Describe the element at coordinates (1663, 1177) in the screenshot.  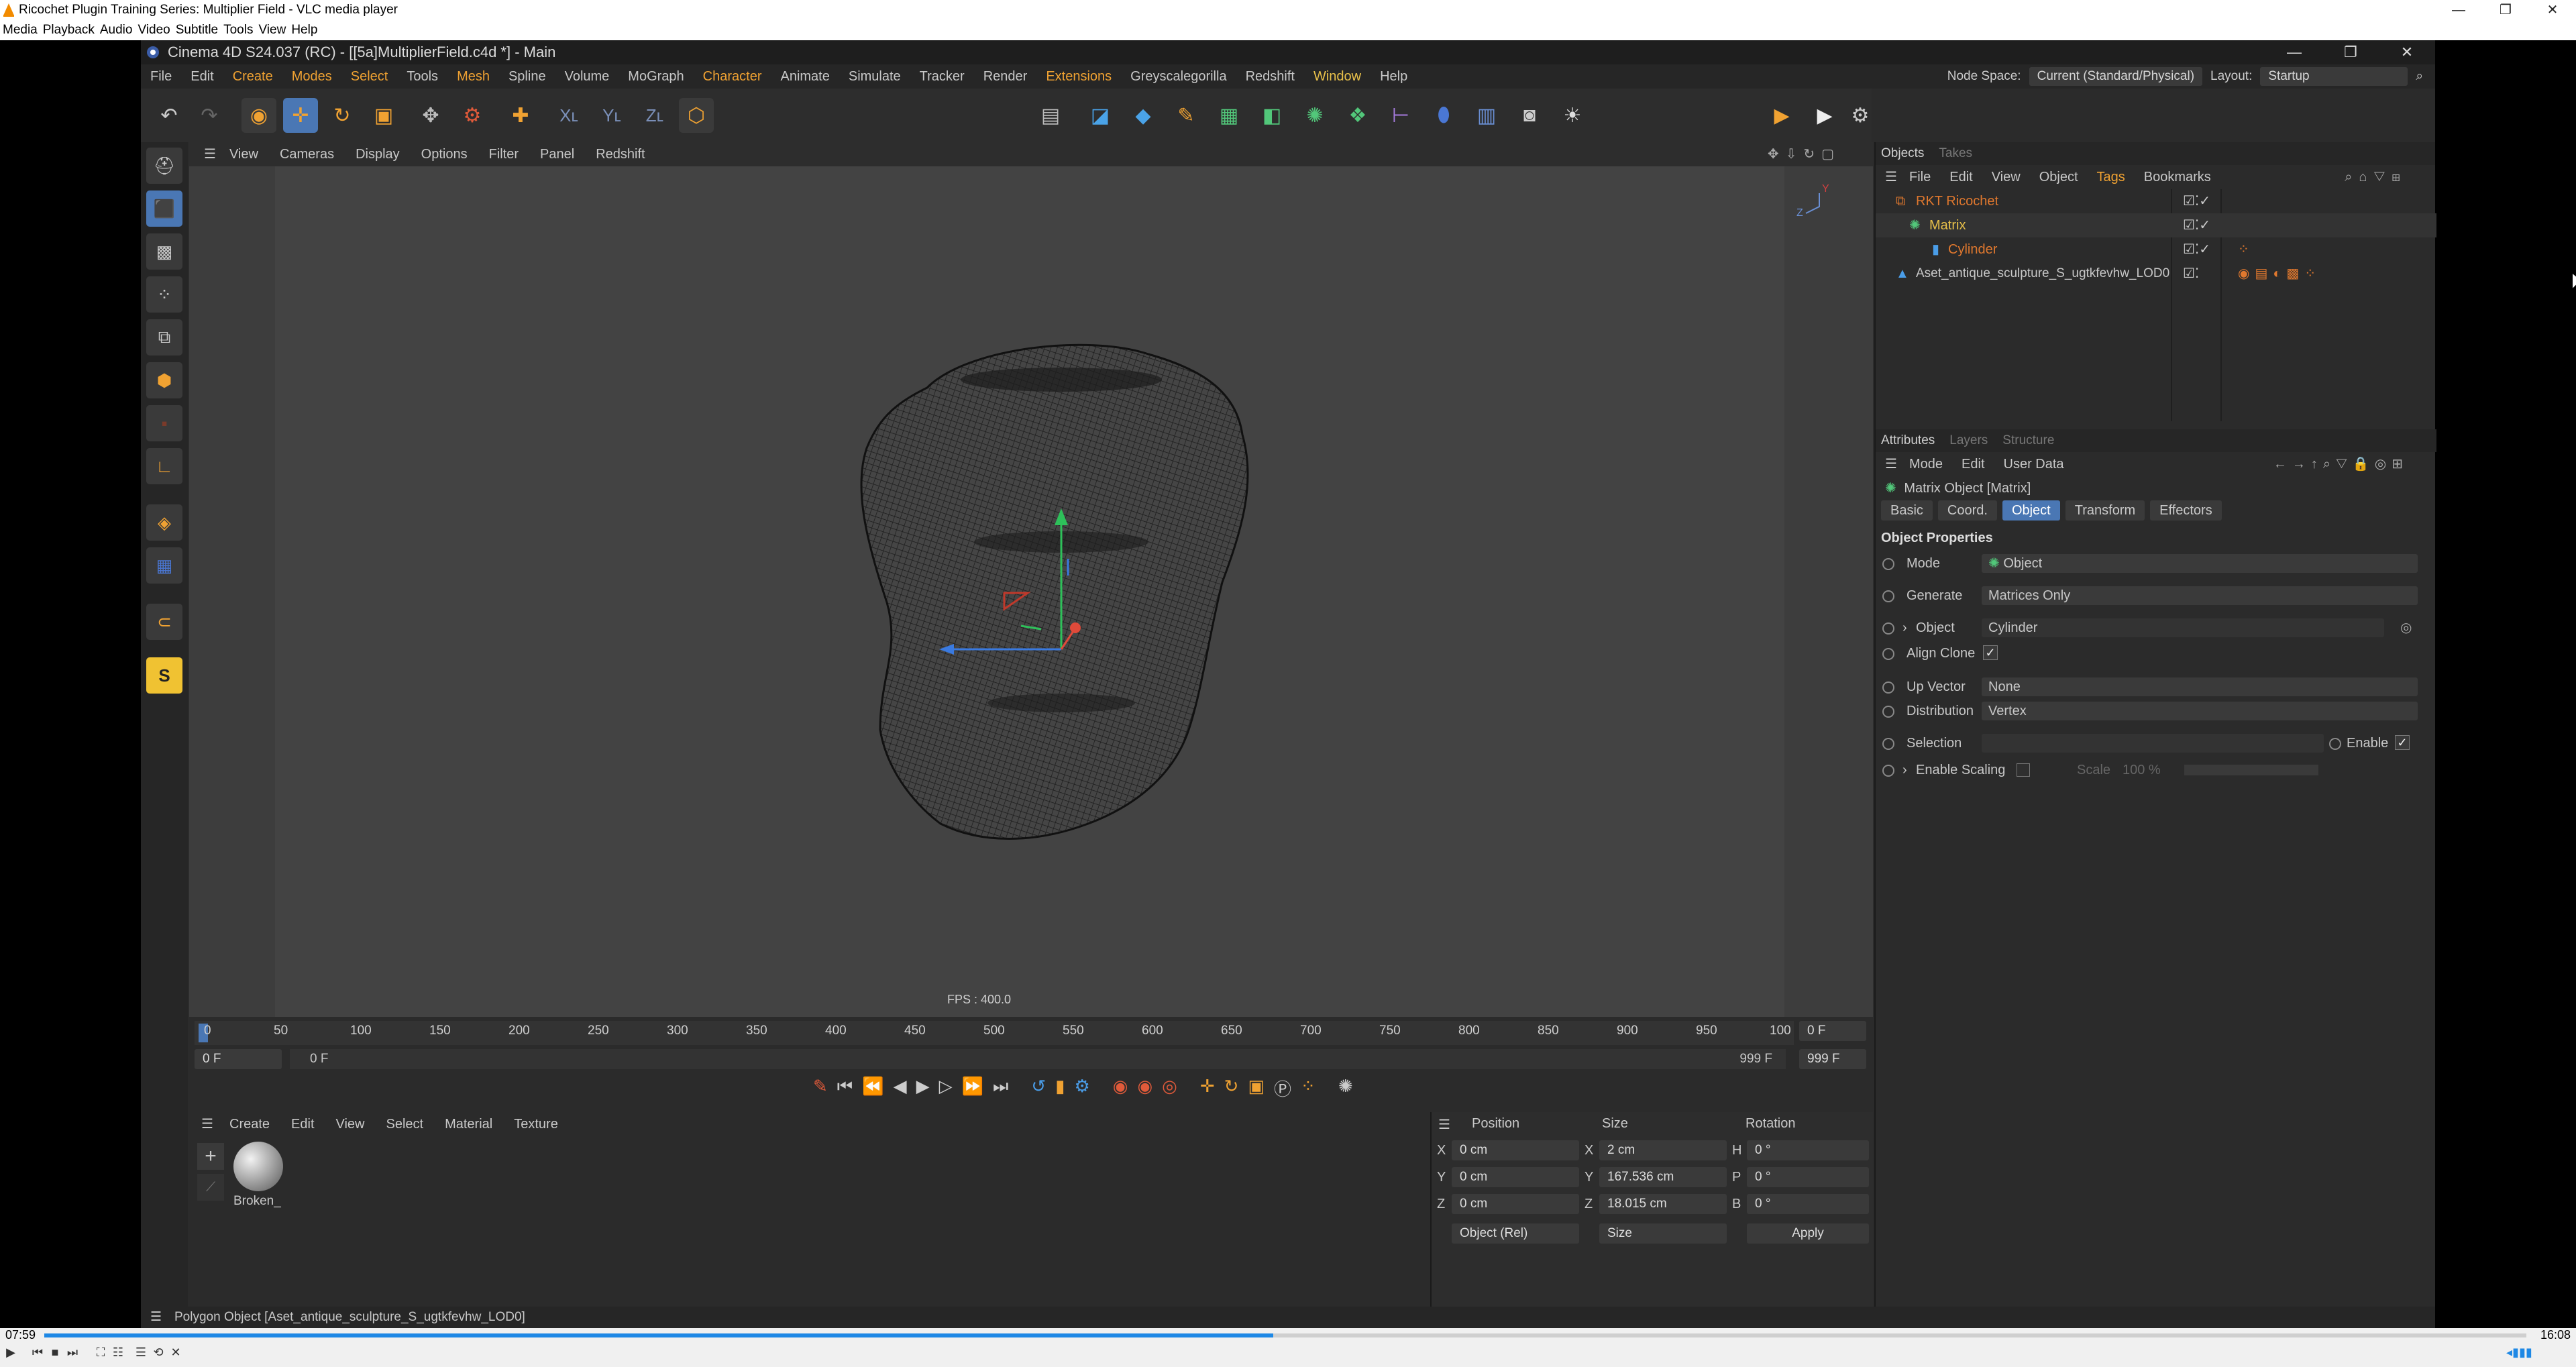
I see `size-y-field: 167.536 cm` at that location.